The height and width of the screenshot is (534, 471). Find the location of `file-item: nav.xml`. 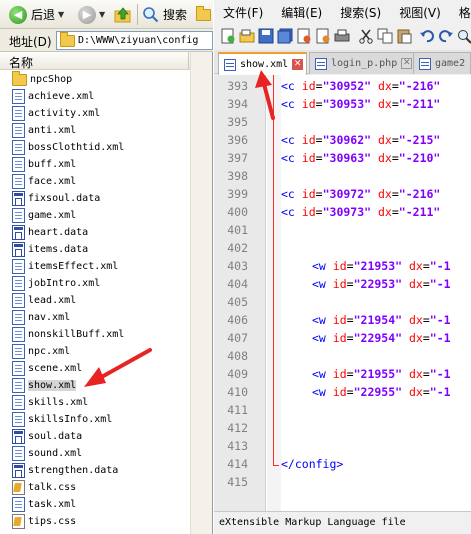

file-item: nav.xml is located at coordinates (41, 317).